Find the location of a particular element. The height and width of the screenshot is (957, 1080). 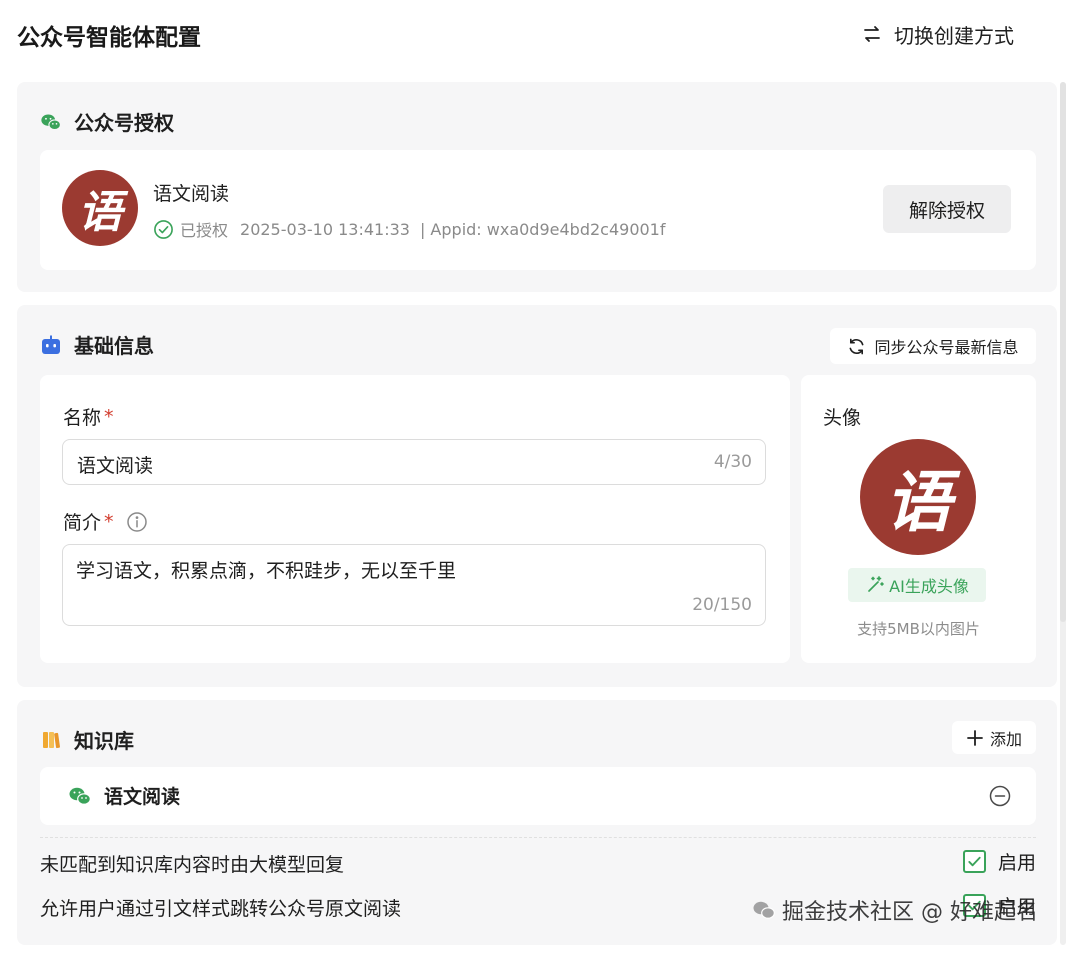

add-knowledge-label: 添加 is located at coordinates (1005, 739).